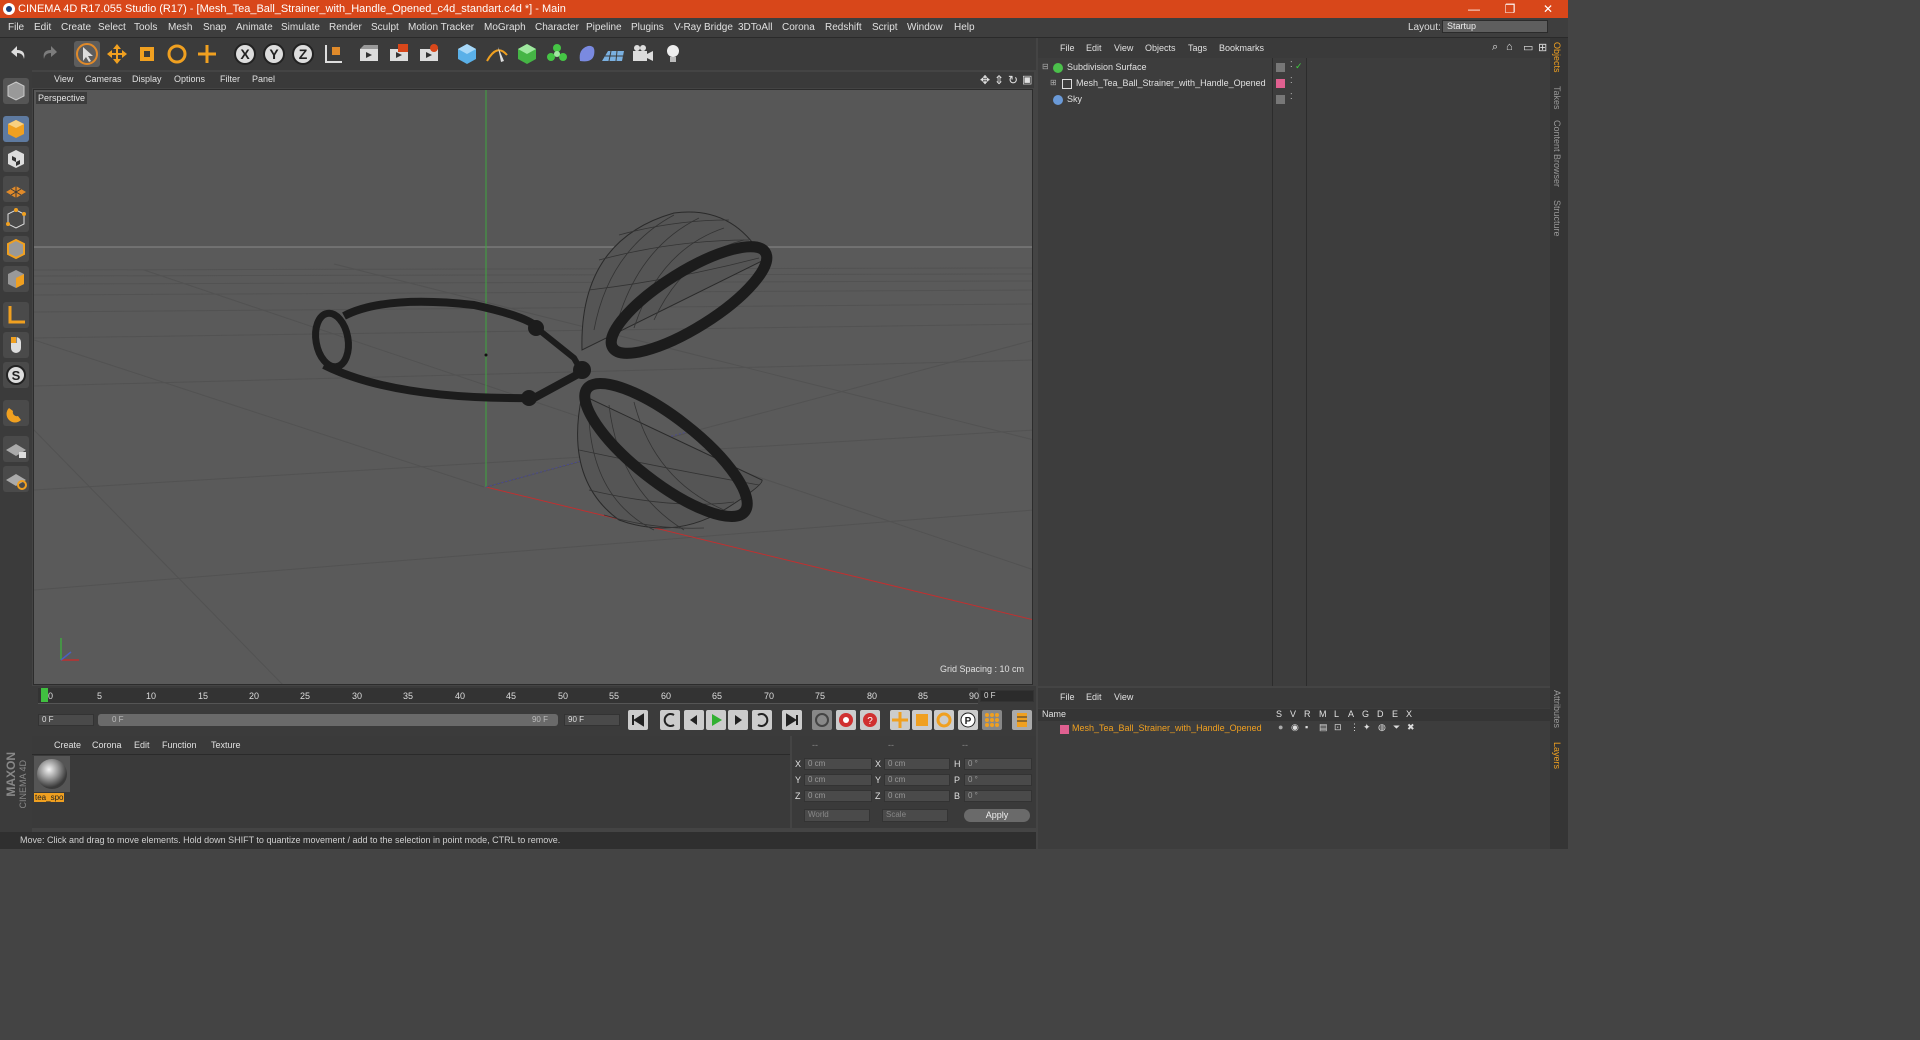 This screenshot has height=1040, width=1920. I want to click on key-parameter-button: P, so click(968, 720).